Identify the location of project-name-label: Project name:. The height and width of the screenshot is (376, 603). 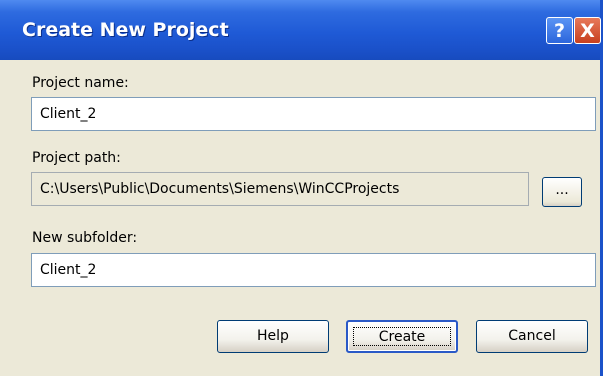
(80, 83).